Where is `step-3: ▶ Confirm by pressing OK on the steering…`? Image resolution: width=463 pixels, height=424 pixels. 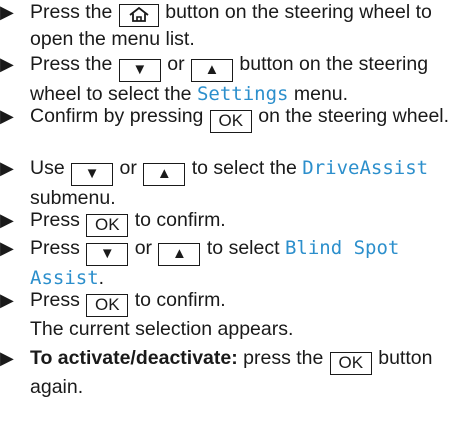 step-3: ▶ Confirm by pressing OK on the steering… is located at coordinates (224, 118).